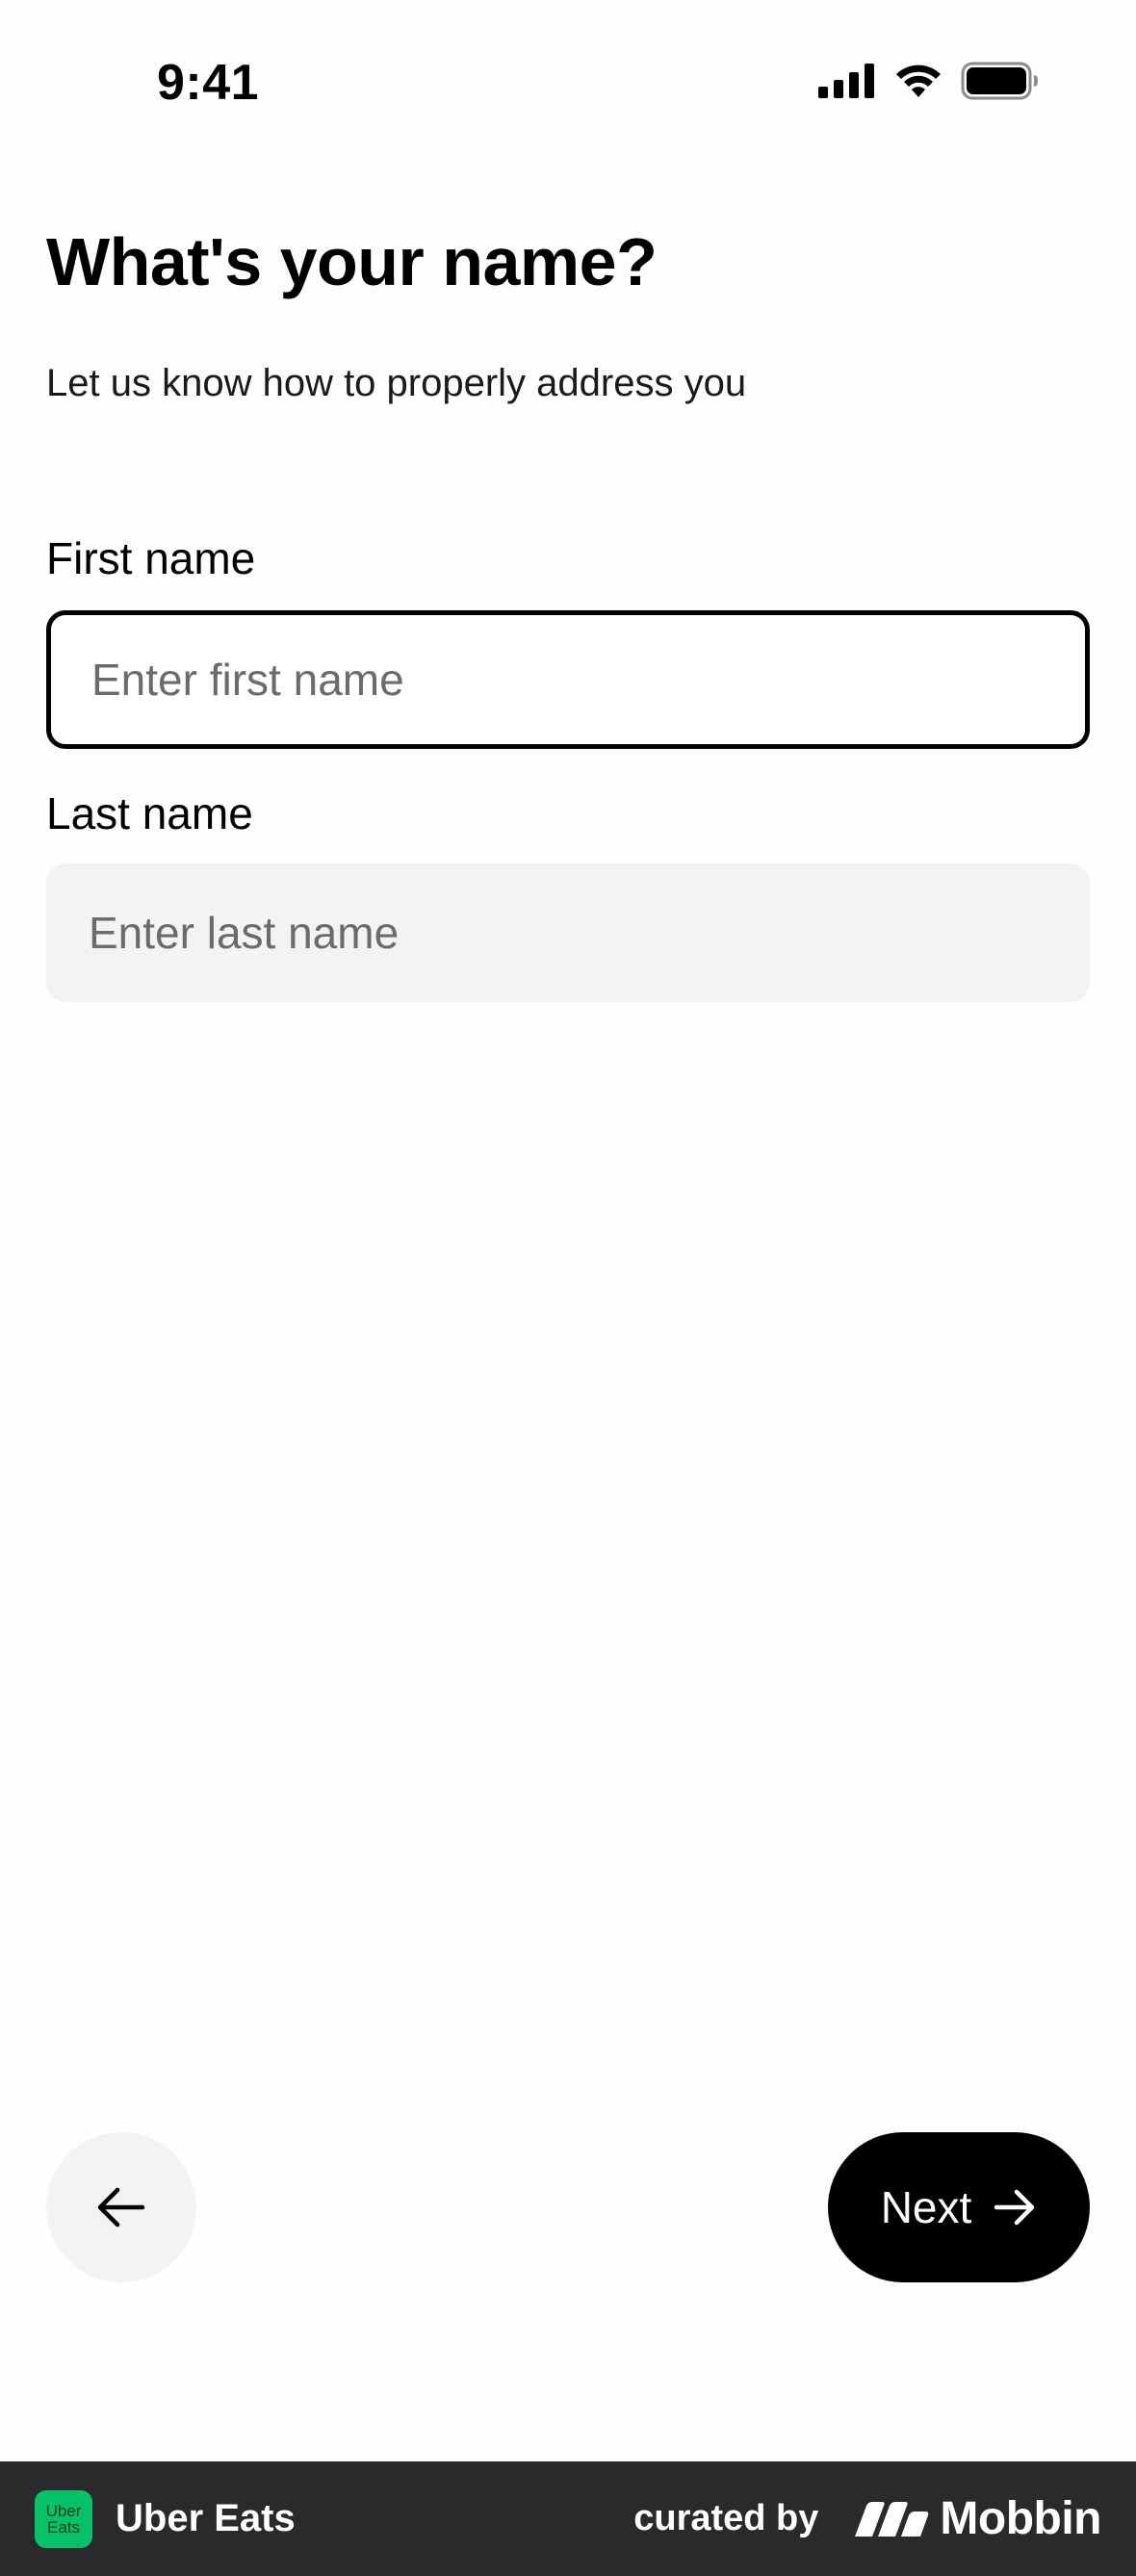 The height and width of the screenshot is (2576, 1136). What do you see at coordinates (926, 2207) in the screenshot?
I see `next-button-label: Next` at bounding box center [926, 2207].